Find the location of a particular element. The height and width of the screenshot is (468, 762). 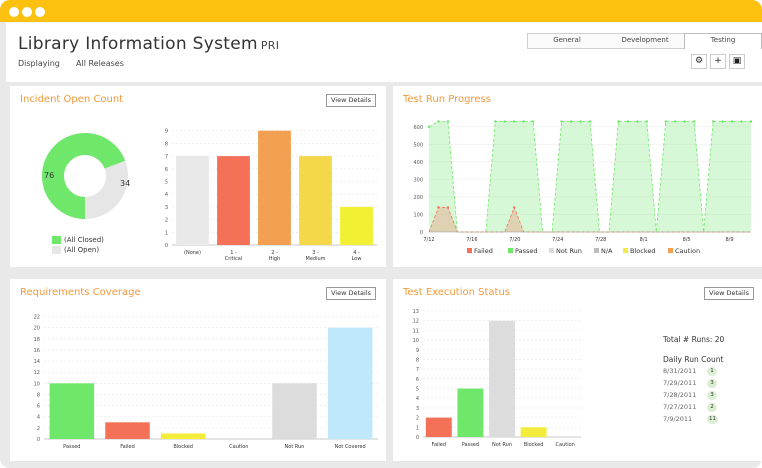

x-tick-label: (None) is located at coordinates (192, 253).